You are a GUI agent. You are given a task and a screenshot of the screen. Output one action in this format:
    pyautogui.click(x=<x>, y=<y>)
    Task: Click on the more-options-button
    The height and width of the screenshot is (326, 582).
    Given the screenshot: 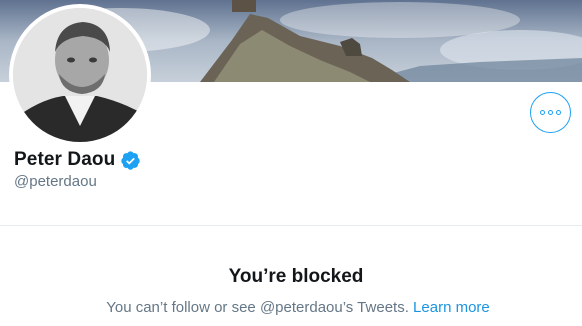 What is the action you would take?
    pyautogui.click(x=550, y=112)
    